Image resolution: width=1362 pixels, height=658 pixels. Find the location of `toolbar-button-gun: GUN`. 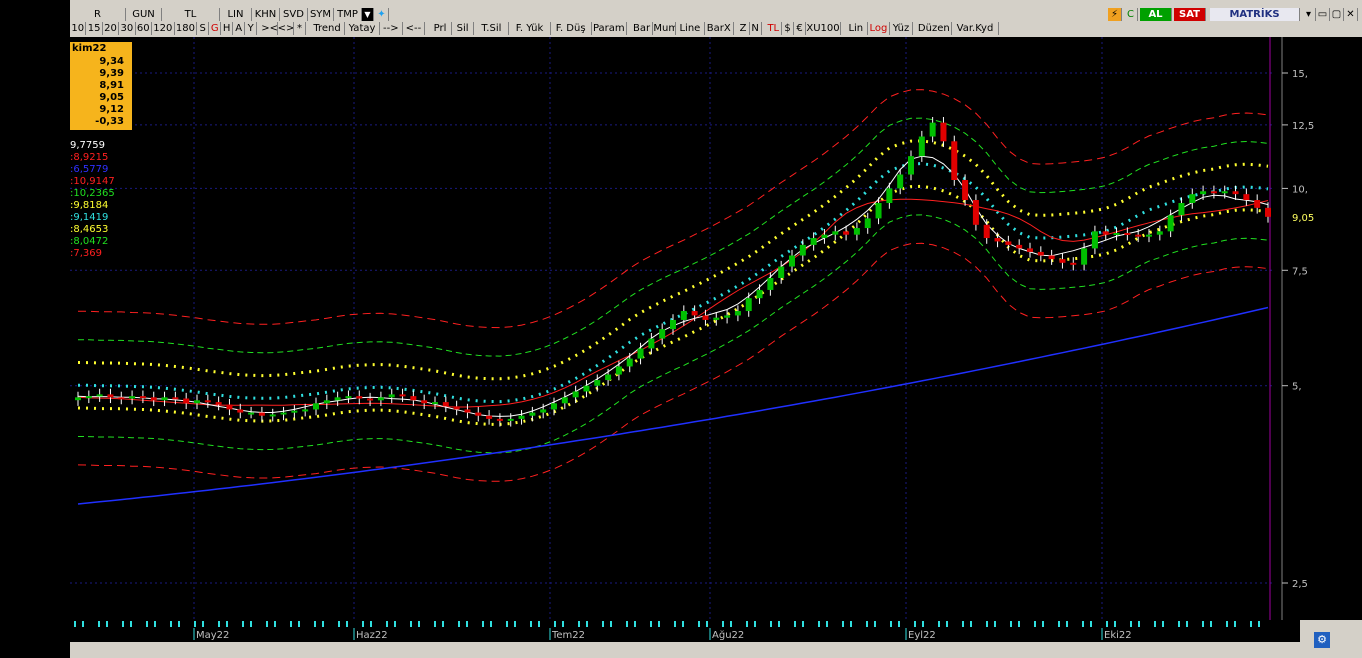

toolbar-button-gun: GUN is located at coordinates (144, 14).